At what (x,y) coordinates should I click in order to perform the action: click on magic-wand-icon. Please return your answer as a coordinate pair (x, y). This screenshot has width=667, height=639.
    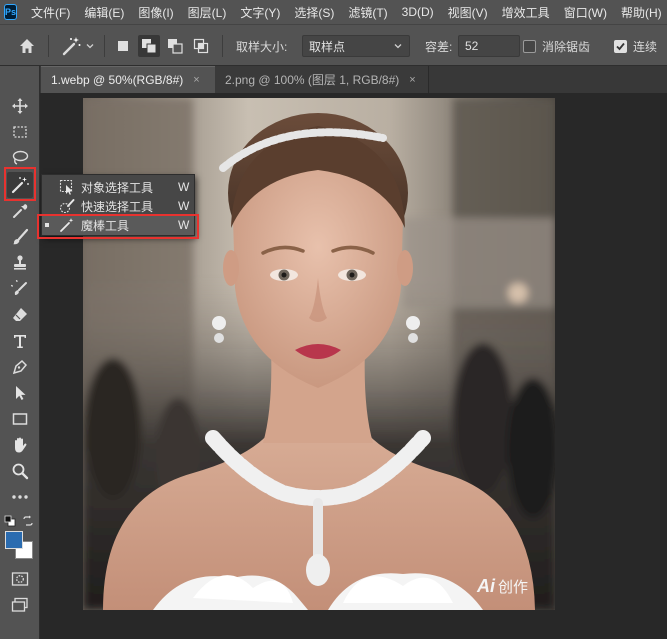
    Looking at the image, I should click on (71, 46).